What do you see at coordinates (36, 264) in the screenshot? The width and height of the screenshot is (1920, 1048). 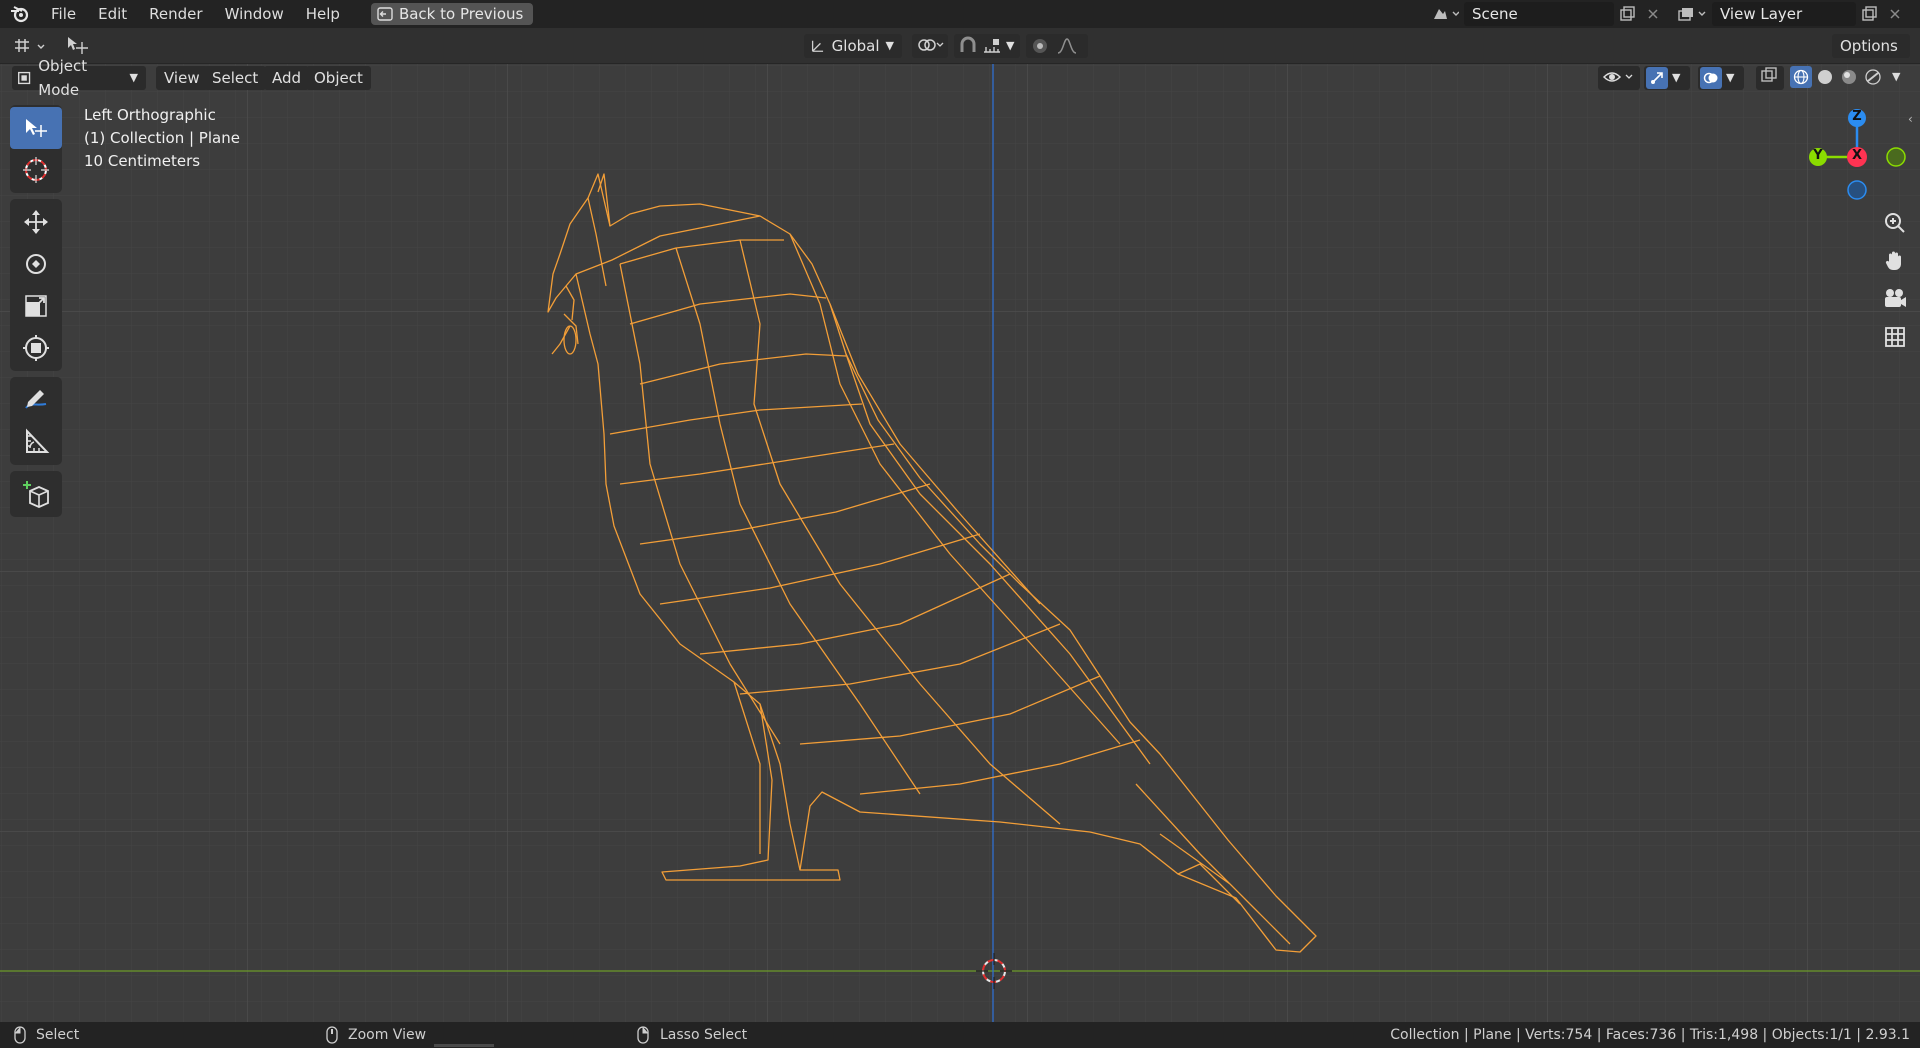 I see `rotate-icon` at bounding box center [36, 264].